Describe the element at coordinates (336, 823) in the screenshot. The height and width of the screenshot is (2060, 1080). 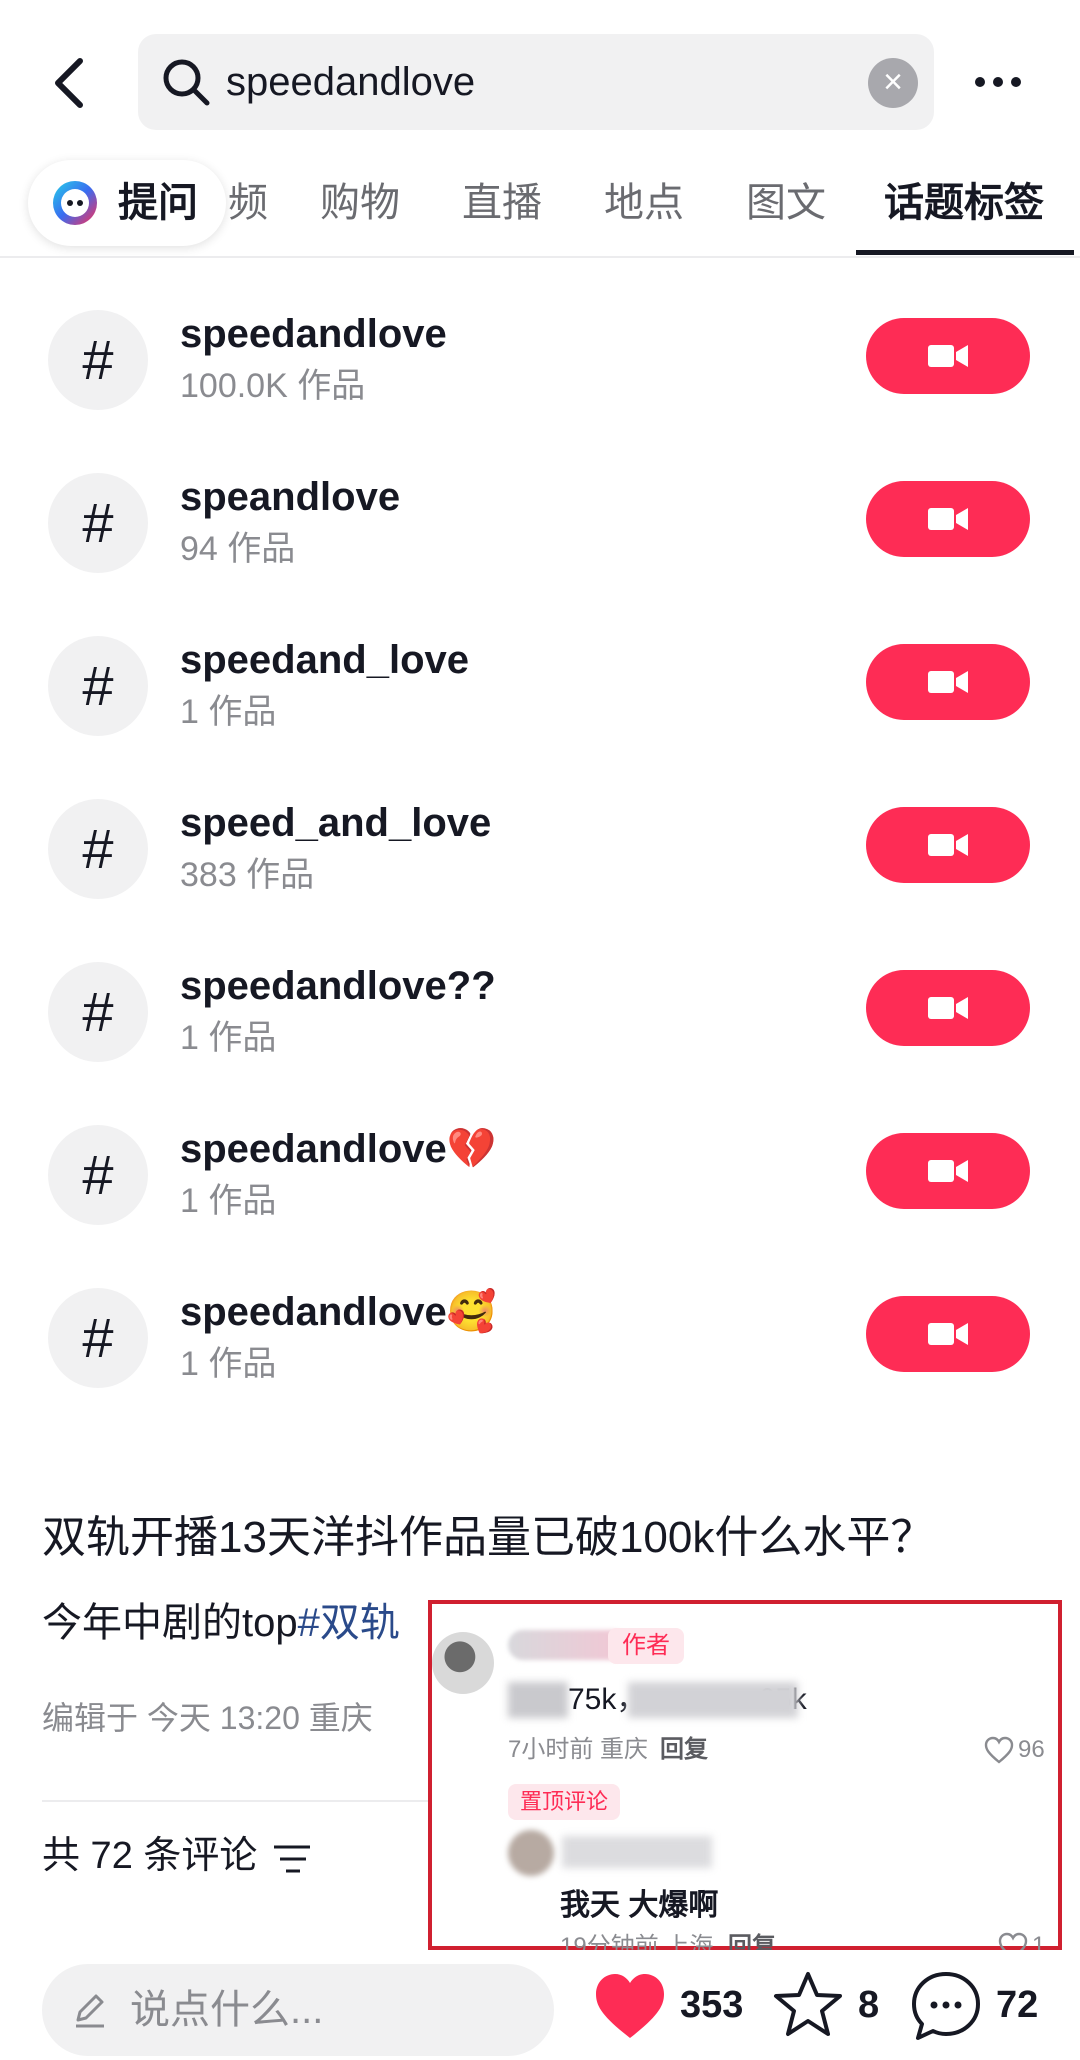
I see `hashtag-name: speed_and_love` at that location.